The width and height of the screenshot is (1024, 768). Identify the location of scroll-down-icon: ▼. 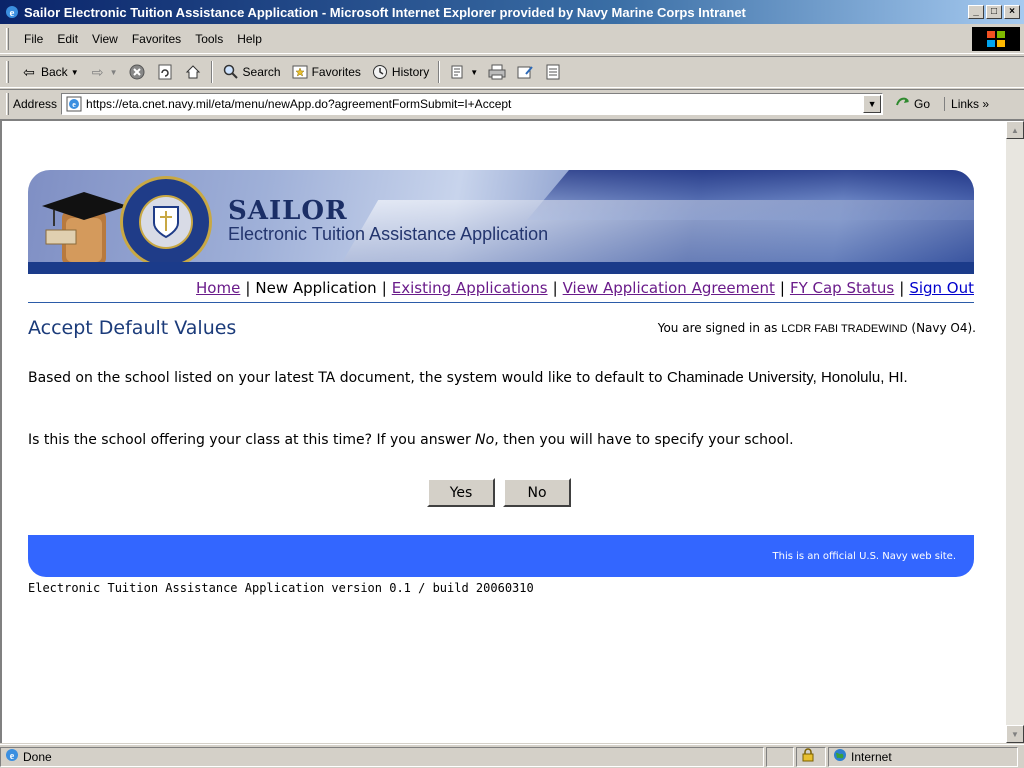
(1015, 734).